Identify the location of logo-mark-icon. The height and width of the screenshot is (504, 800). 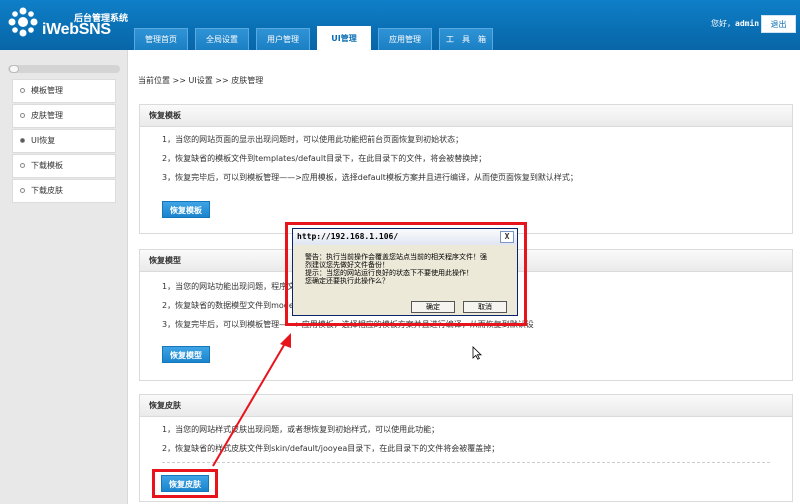
(23, 22).